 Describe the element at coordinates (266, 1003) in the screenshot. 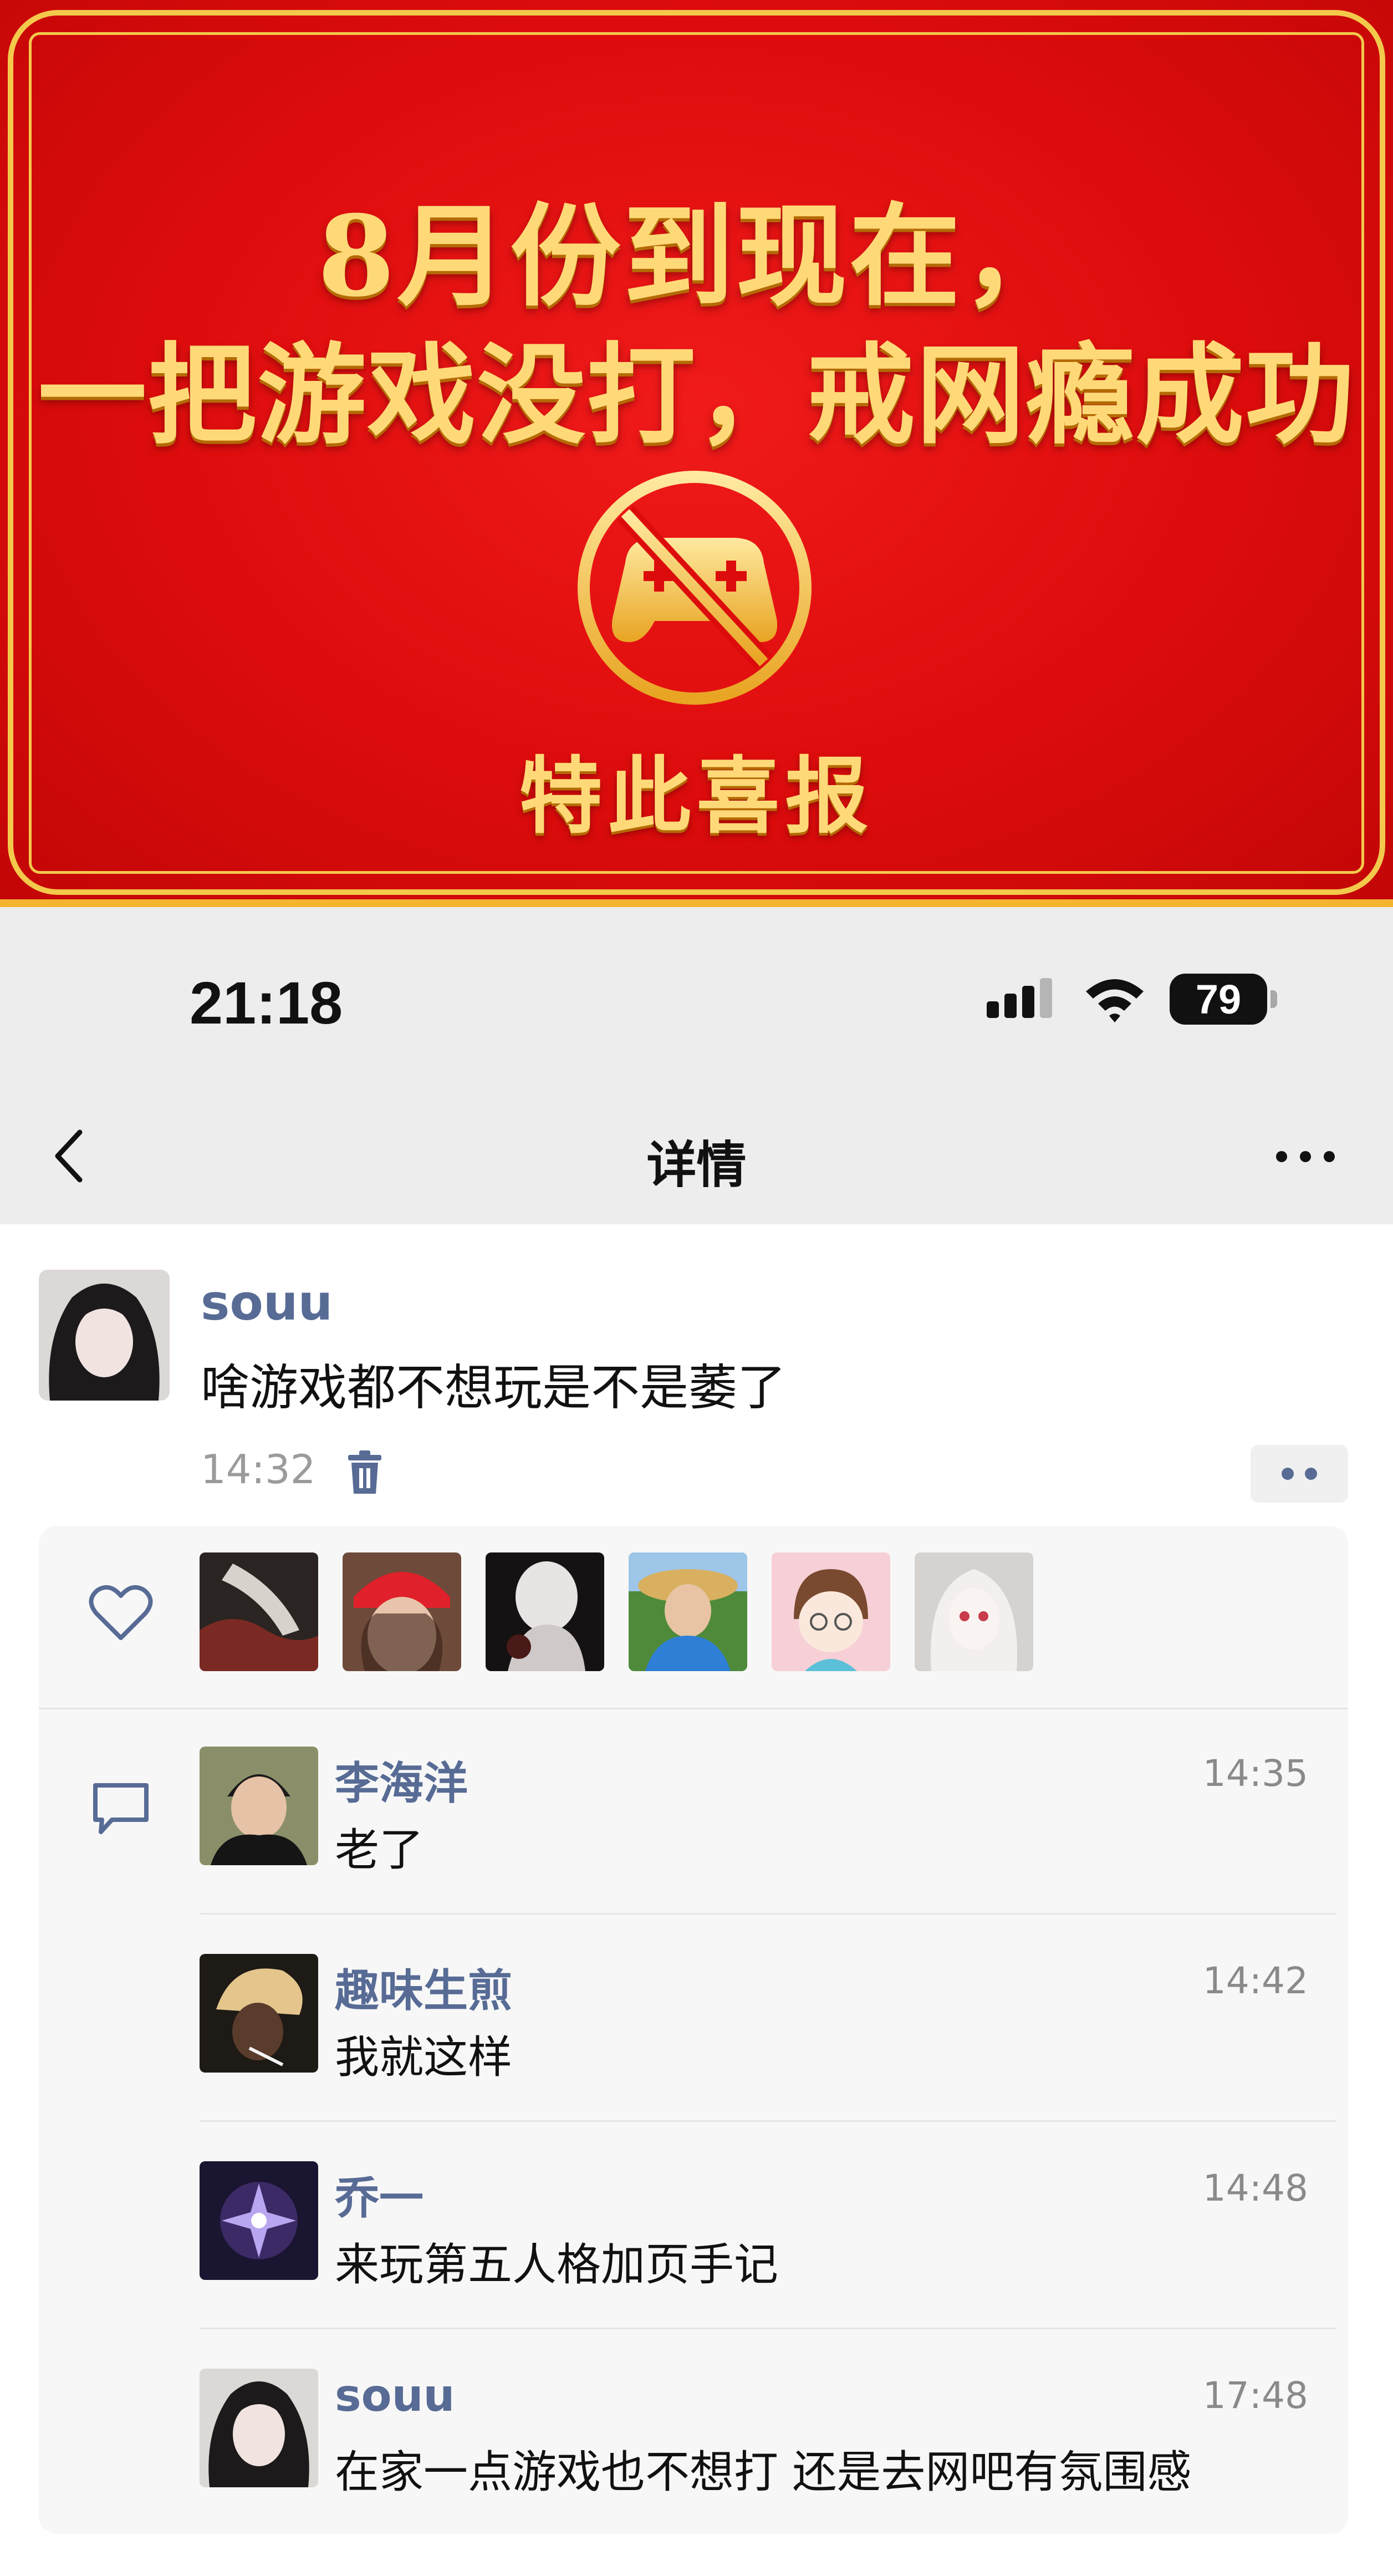

I see `status-time: 21:18` at that location.